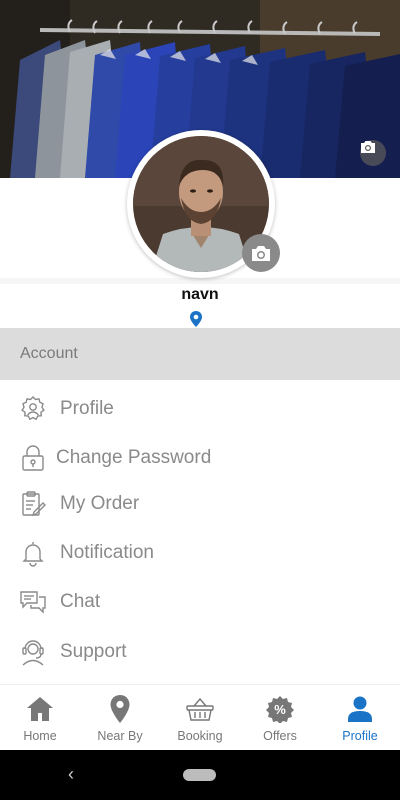 The width and height of the screenshot is (400, 800). What do you see at coordinates (360, 709) in the screenshot?
I see `person-icon` at bounding box center [360, 709].